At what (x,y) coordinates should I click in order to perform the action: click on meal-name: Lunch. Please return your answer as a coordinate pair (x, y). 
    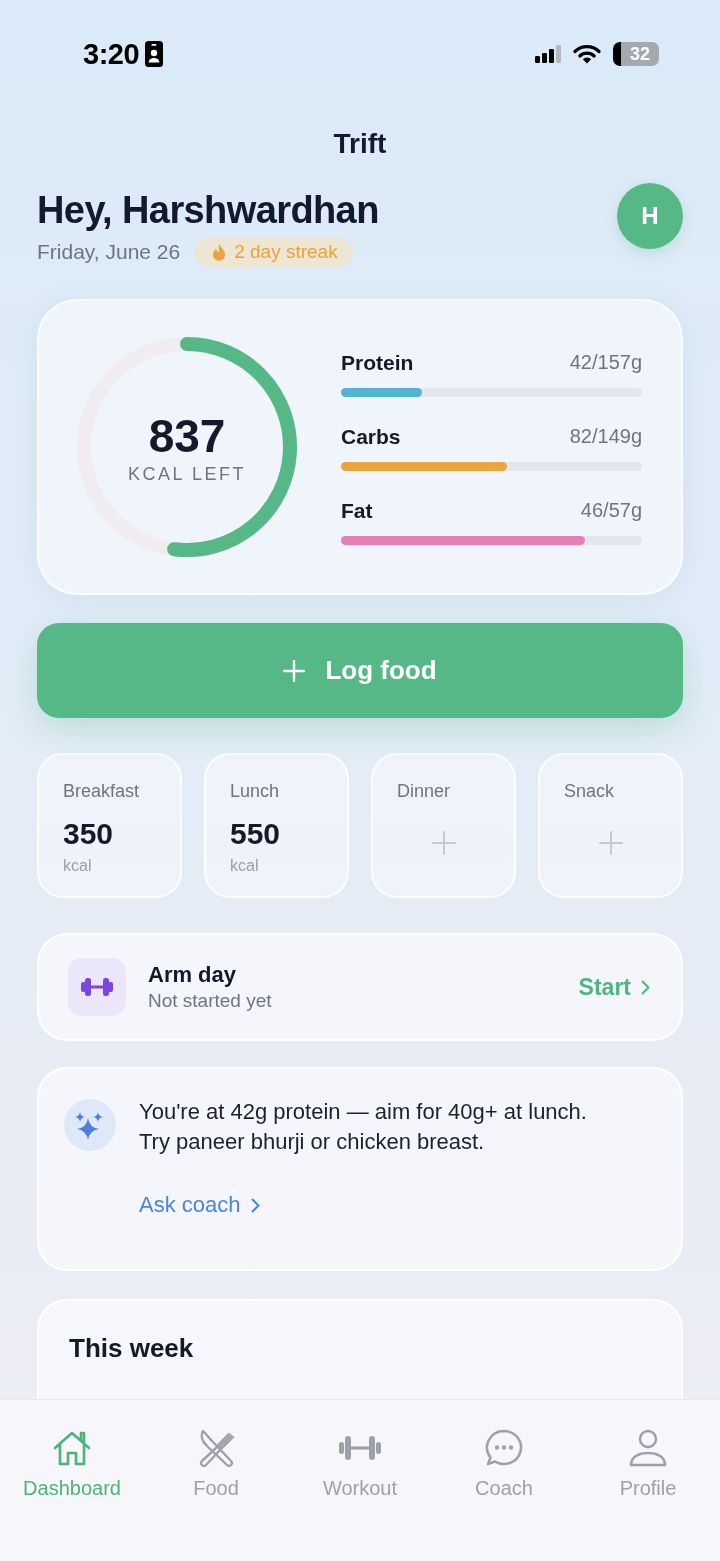
    Looking at the image, I should click on (255, 791).